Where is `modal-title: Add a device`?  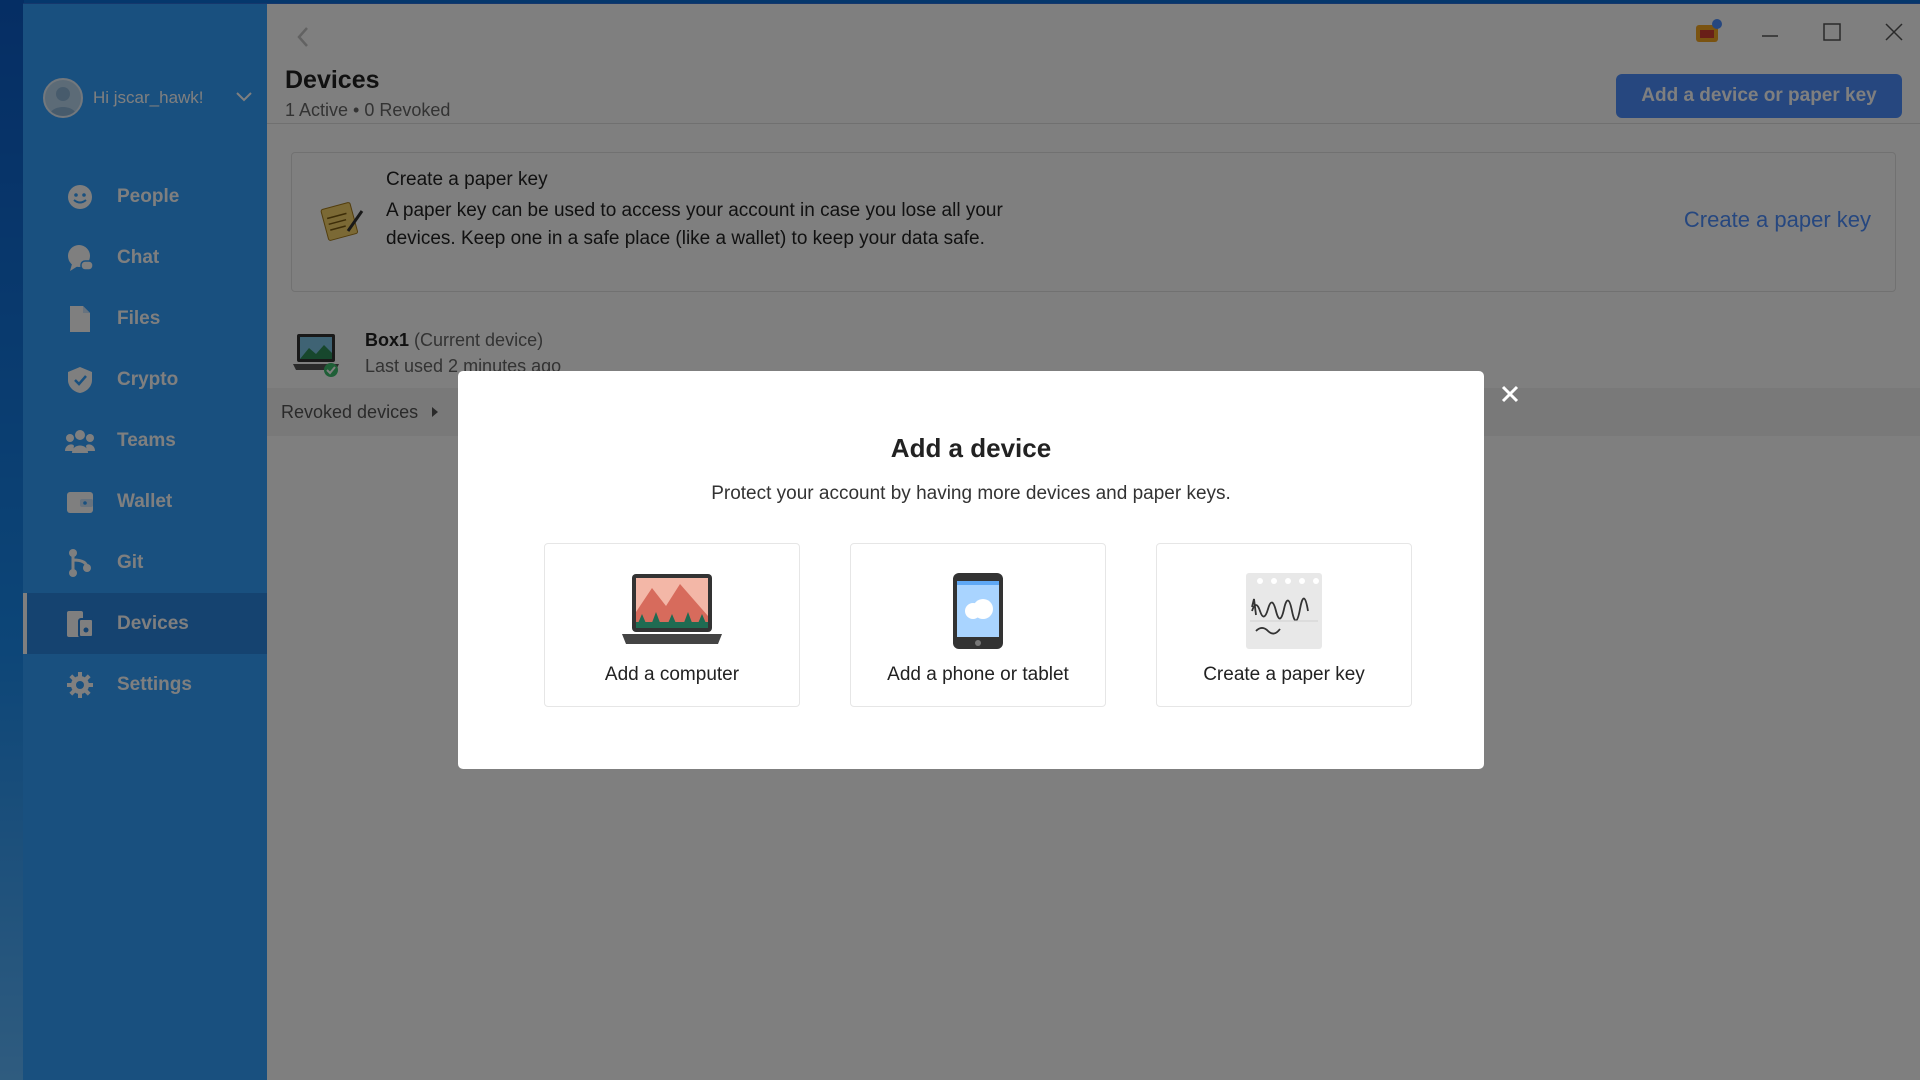
modal-title: Add a device is located at coordinates (971, 448).